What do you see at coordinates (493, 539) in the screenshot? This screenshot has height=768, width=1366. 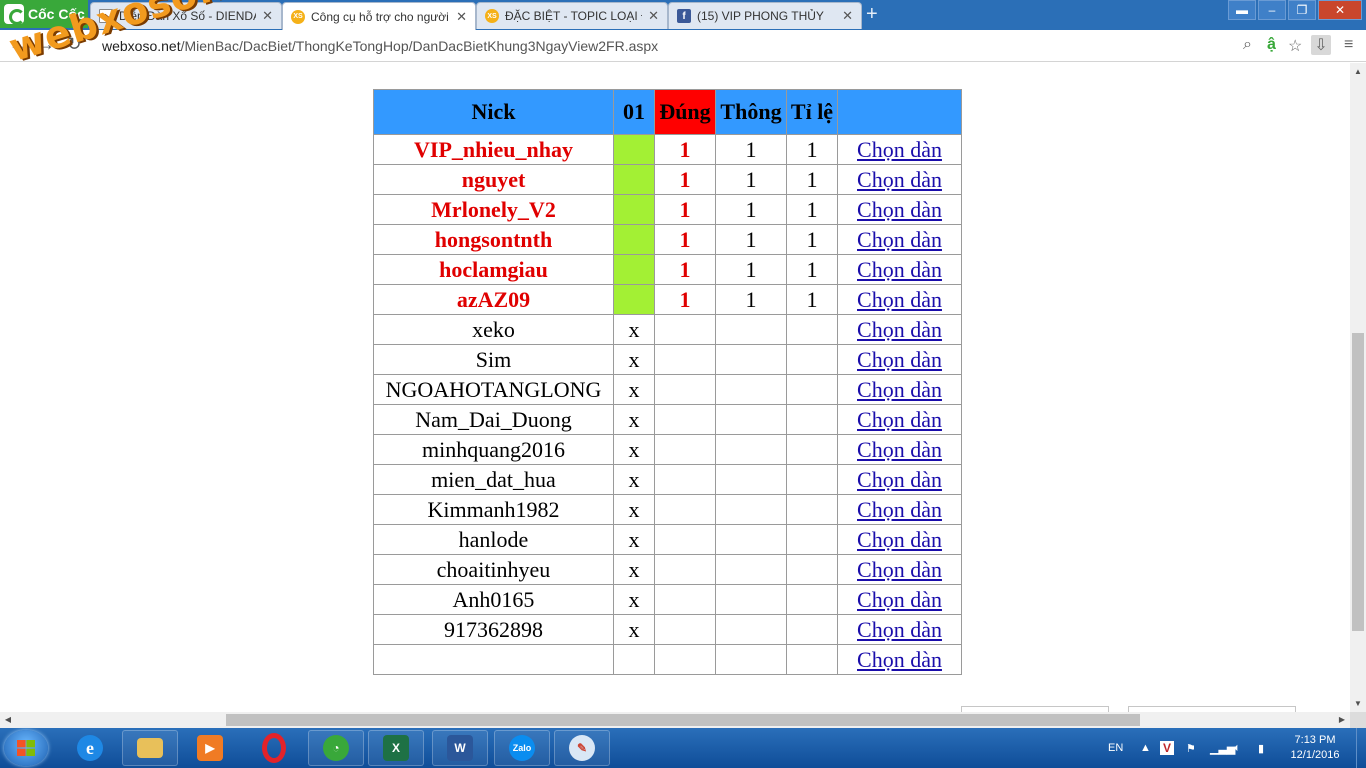 I see `nick-cell: hanlode` at bounding box center [493, 539].